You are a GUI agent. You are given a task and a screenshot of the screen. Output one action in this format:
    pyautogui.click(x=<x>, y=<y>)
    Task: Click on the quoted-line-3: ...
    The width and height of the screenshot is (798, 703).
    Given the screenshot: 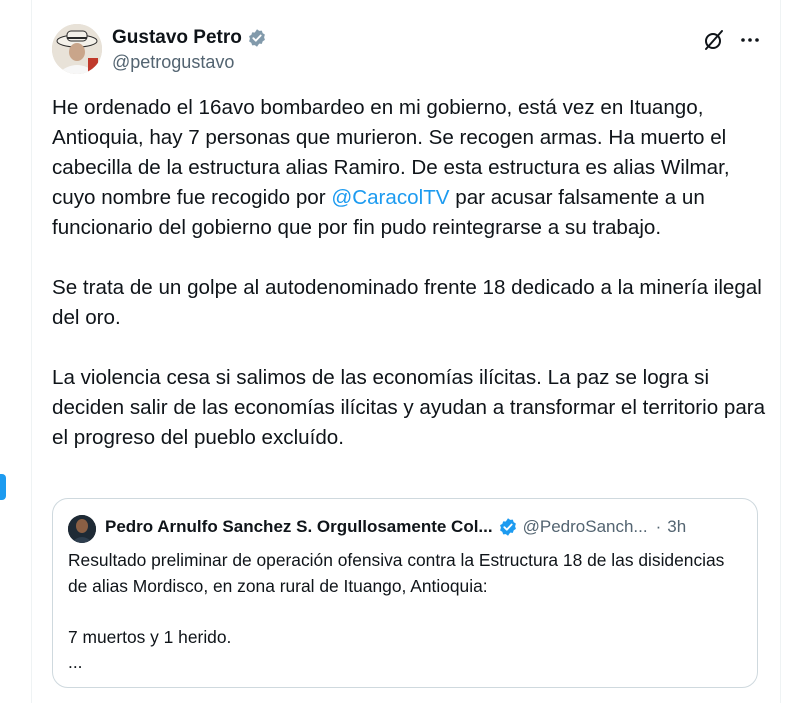 What is the action you would take?
    pyautogui.click(x=75, y=662)
    